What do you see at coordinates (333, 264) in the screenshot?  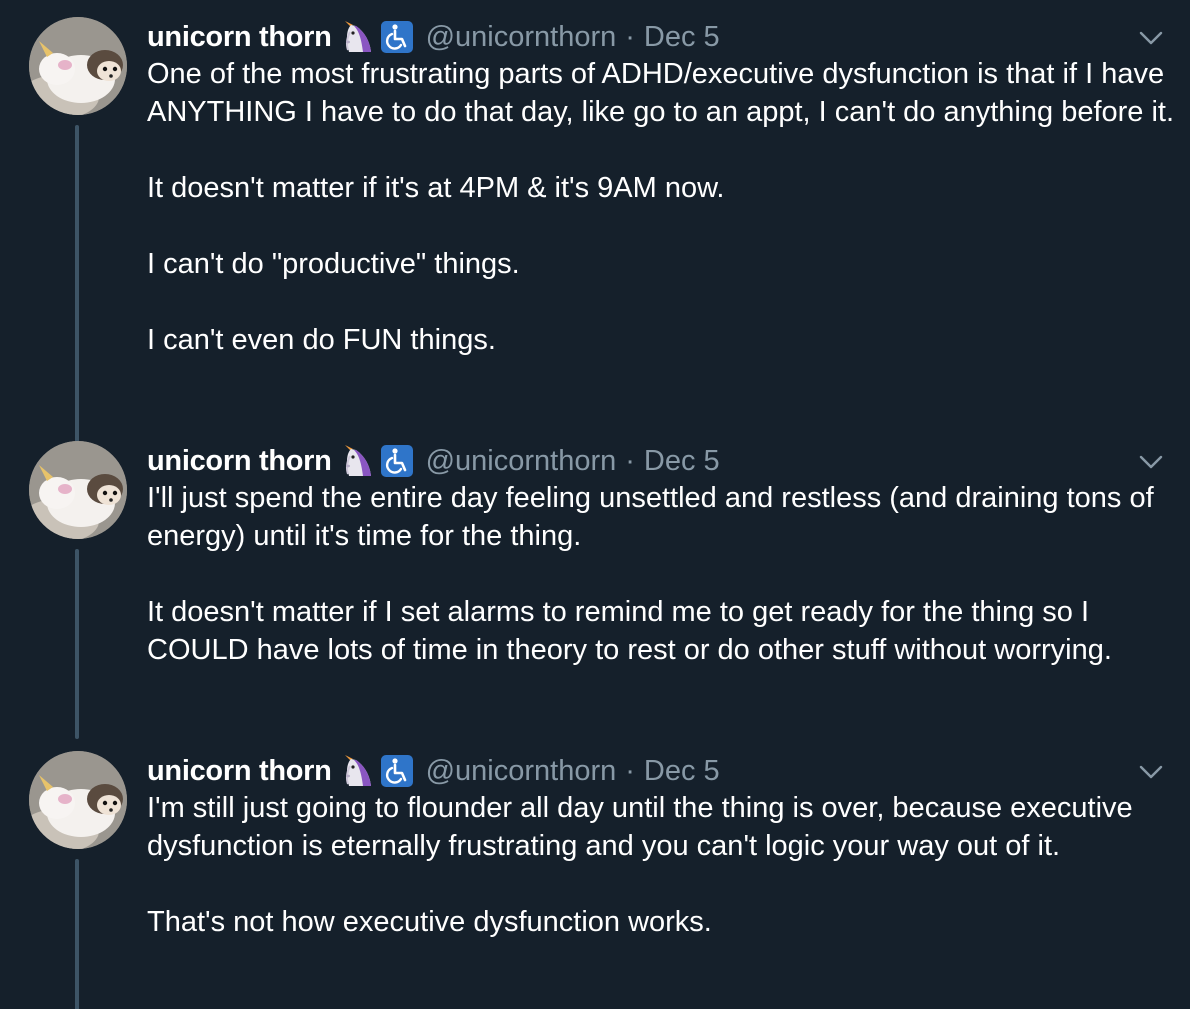 I see `tweet-paragraph: I can't do "productive" things.` at bounding box center [333, 264].